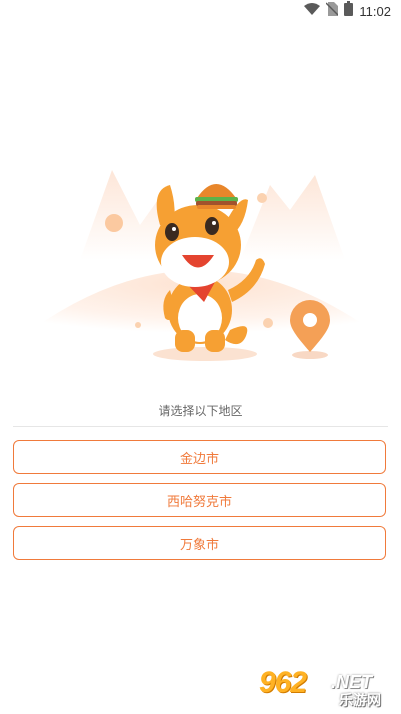 The width and height of the screenshot is (401, 714). Describe the element at coordinates (199, 457) in the screenshot. I see `region-button-phnom-penh: 金边市` at that location.